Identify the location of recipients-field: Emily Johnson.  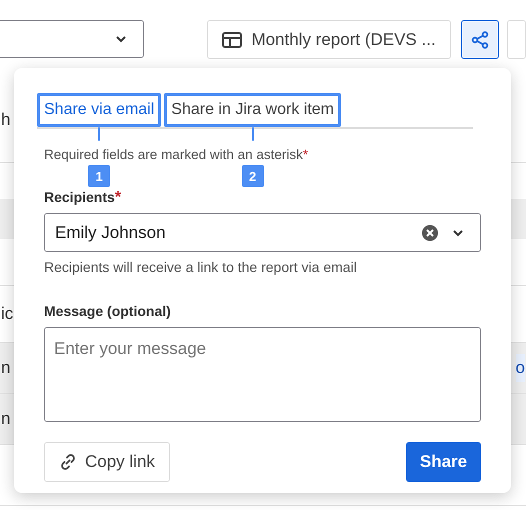
(262, 232).